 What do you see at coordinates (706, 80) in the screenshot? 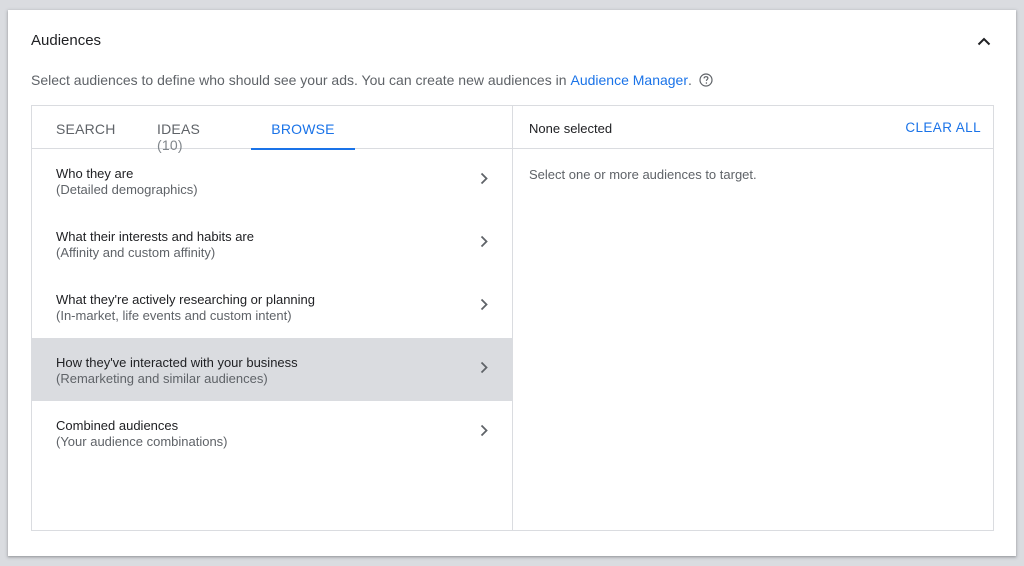
I see `help-circle-icon` at bounding box center [706, 80].